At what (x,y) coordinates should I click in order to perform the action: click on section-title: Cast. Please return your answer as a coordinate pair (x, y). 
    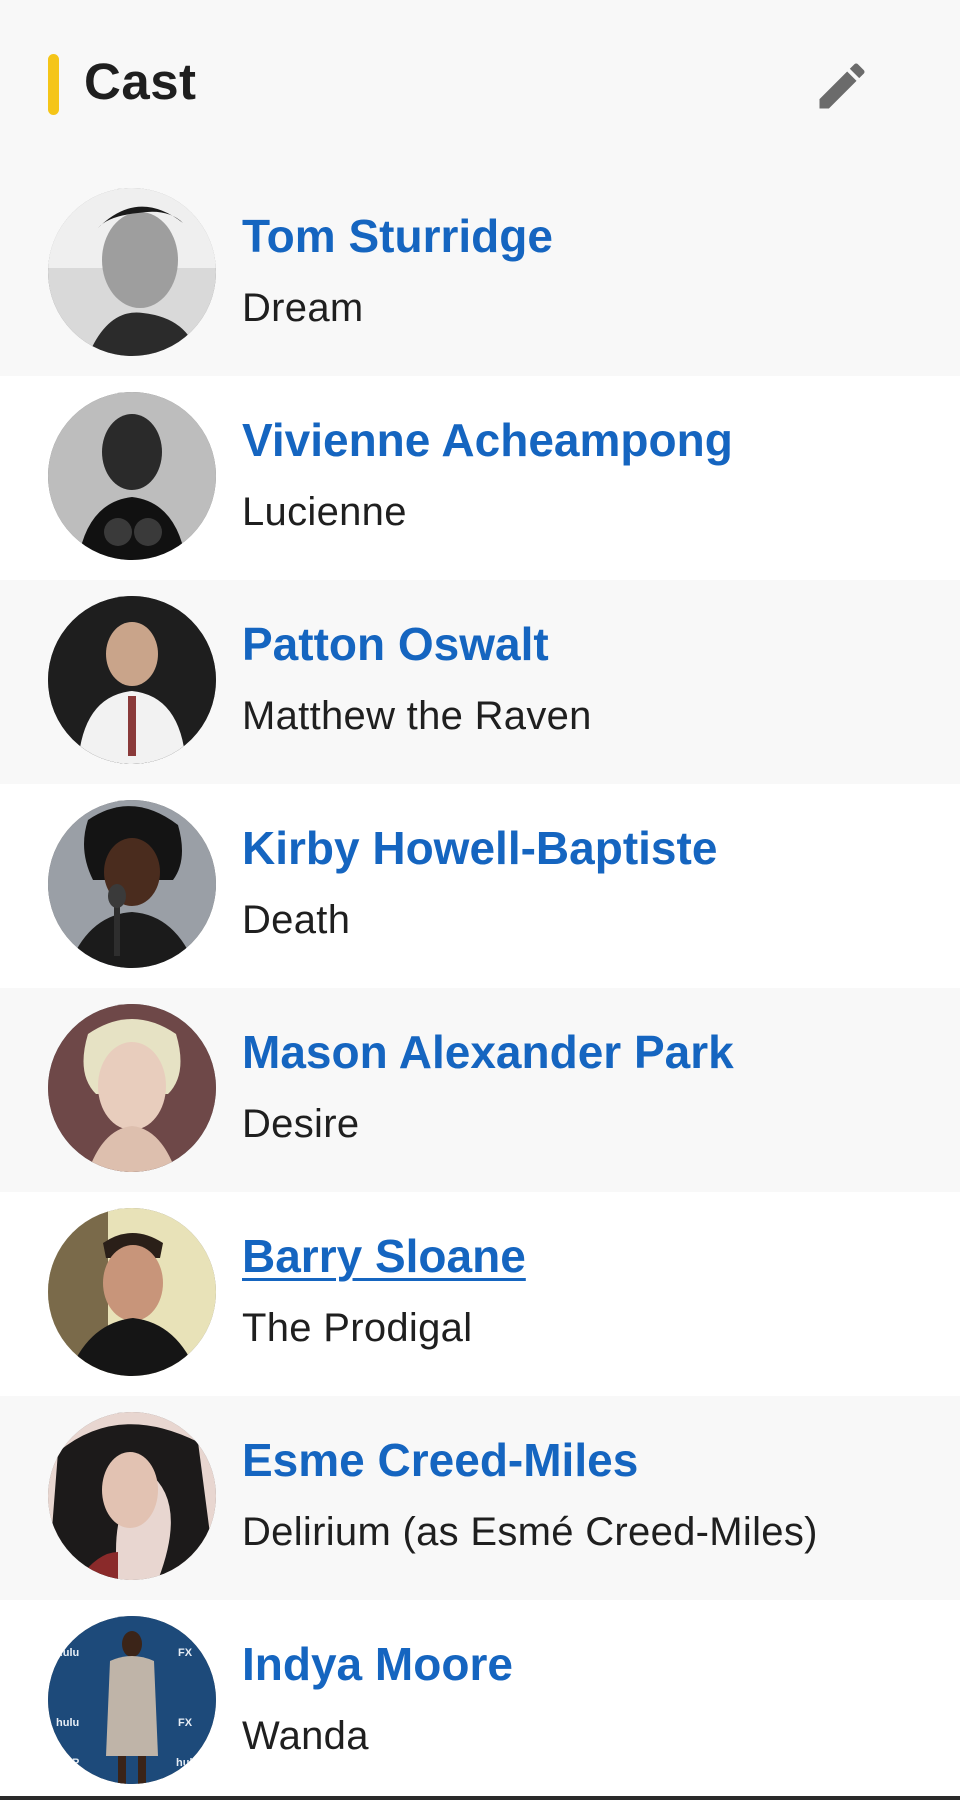
    Looking at the image, I should click on (140, 81).